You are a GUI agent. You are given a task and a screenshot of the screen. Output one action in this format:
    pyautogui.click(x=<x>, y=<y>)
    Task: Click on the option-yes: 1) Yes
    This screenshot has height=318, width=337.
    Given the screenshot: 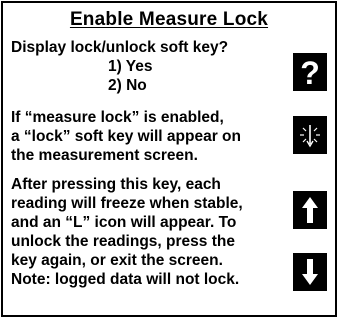 What is the action you would take?
    pyautogui.click(x=119, y=66)
    